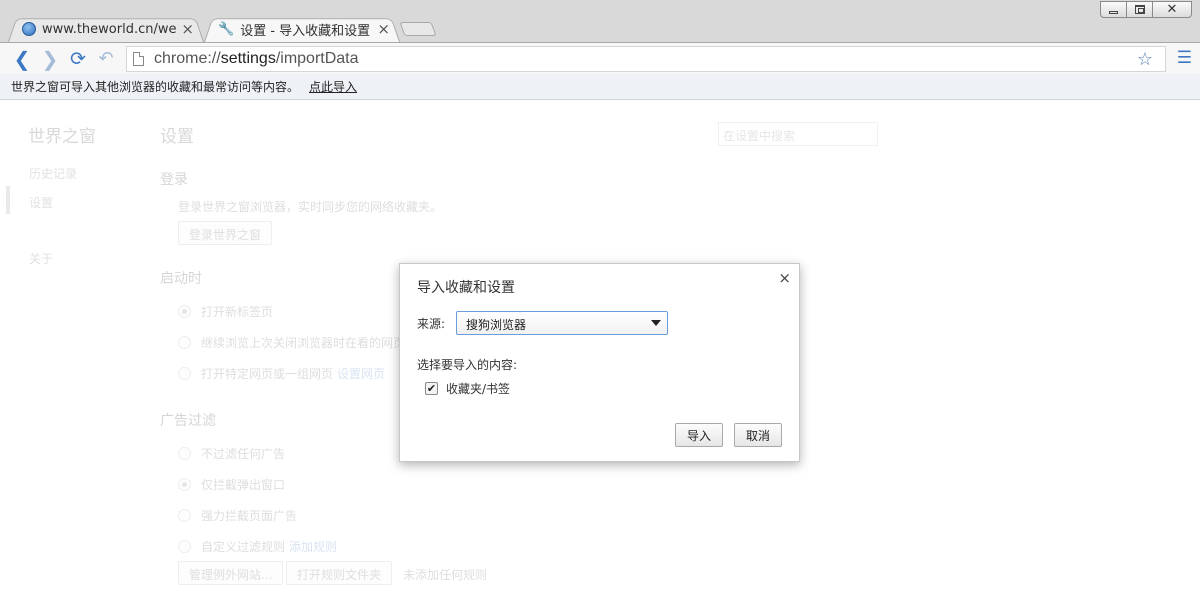 Image resolution: width=1200 pixels, height=600 pixels. What do you see at coordinates (256, 58) in the screenshot?
I see `url-text: chrome://settings/importData` at bounding box center [256, 58].